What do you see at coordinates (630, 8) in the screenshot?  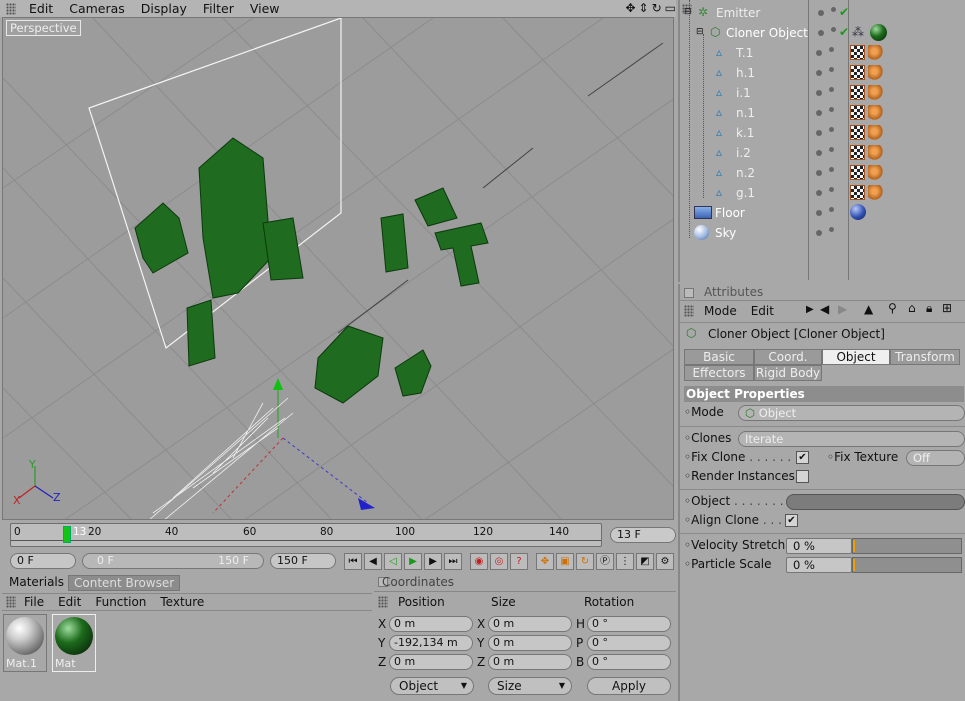 I see `move-view-icon: ✥` at bounding box center [630, 8].